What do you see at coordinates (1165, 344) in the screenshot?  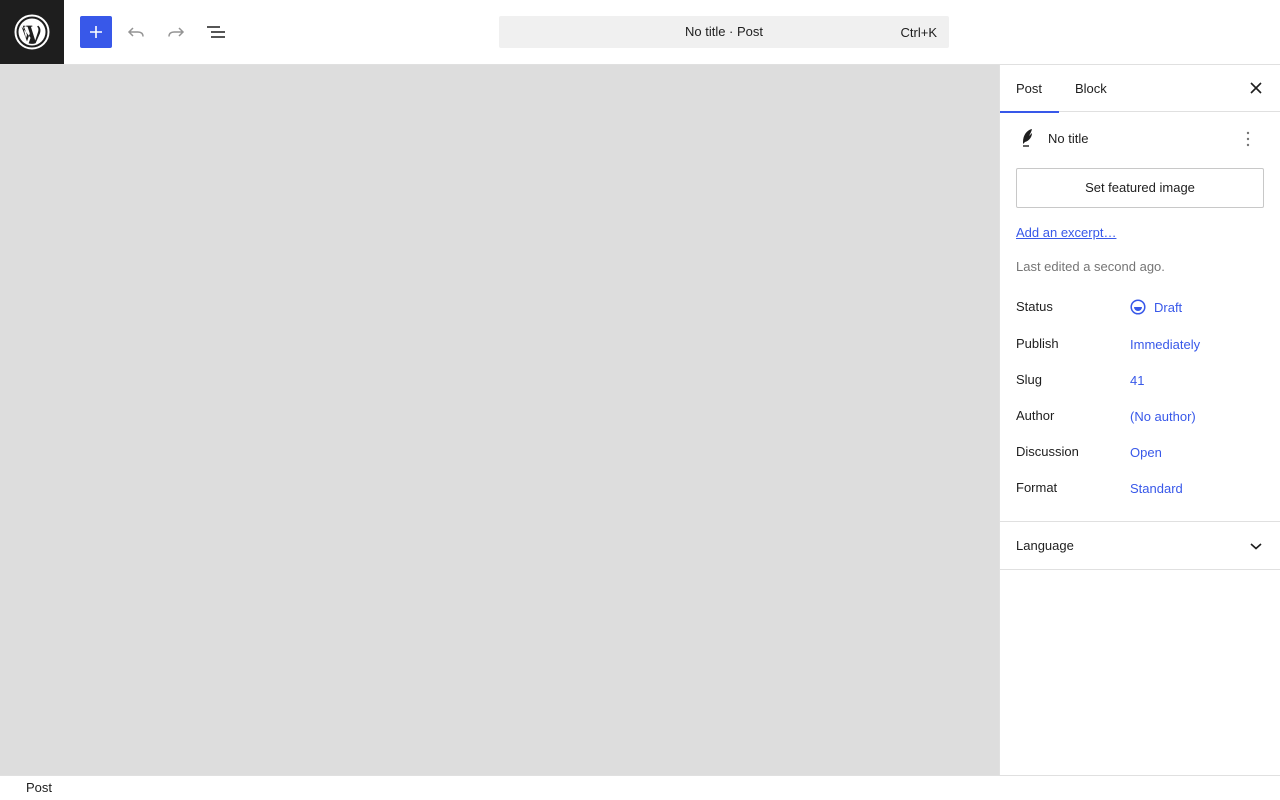 I see `publish-date-toggle: Immediately` at bounding box center [1165, 344].